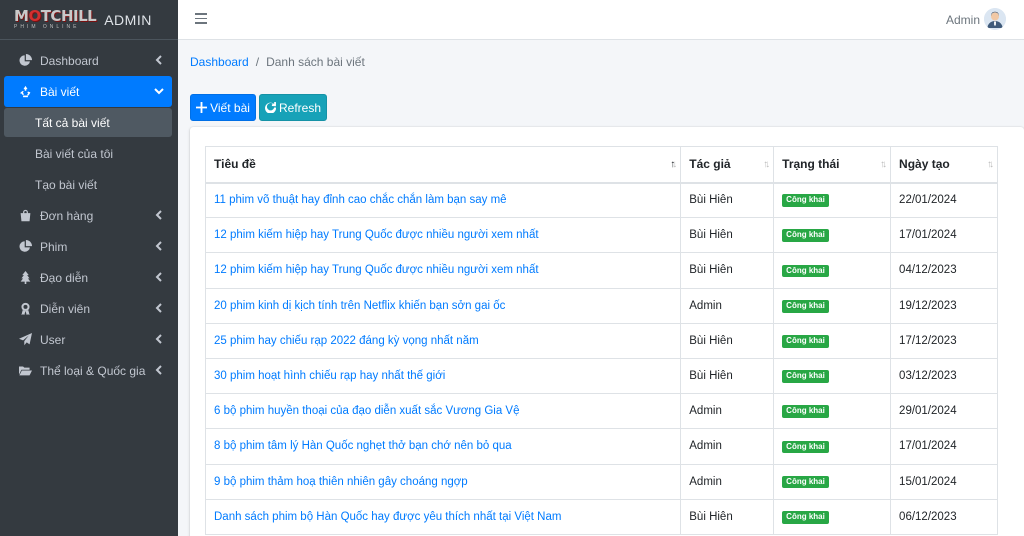 This screenshot has height=536, width=1024. I want to click on post-date: 19/12/2023, so click(944, 305).